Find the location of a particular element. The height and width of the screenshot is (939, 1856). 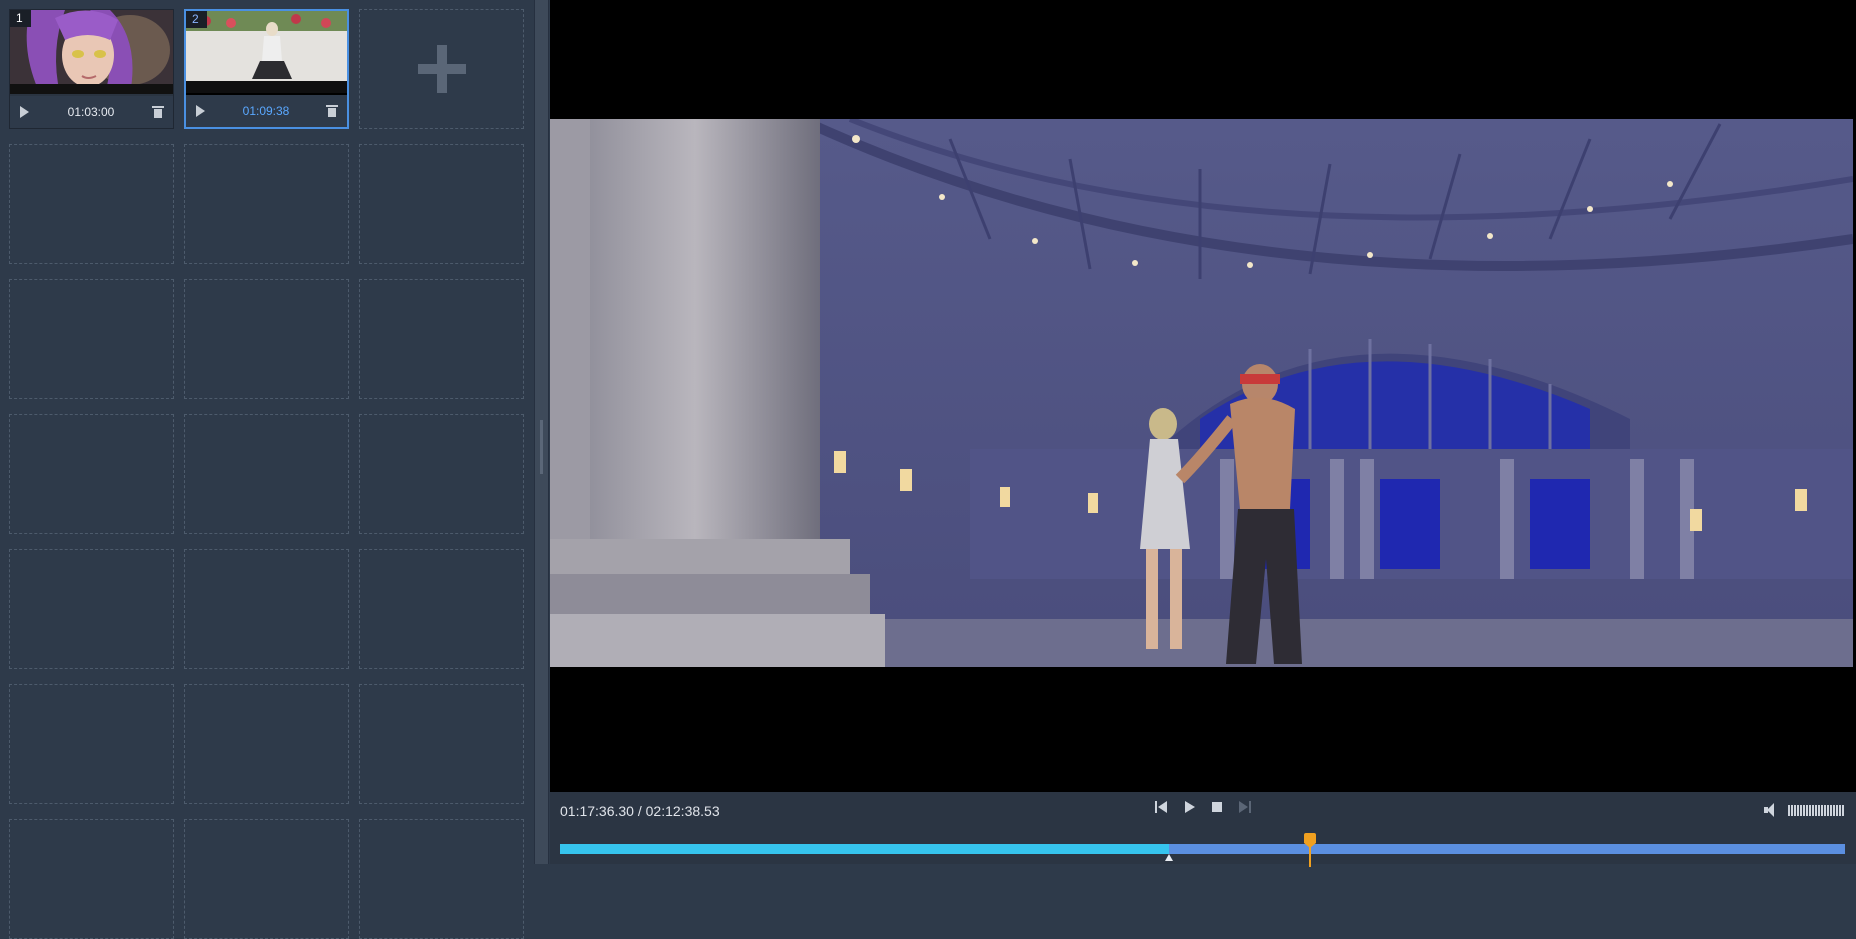

timecode-display: 01:17:36.30 / 02:12:38.53 is located at coordinates (640, 811).